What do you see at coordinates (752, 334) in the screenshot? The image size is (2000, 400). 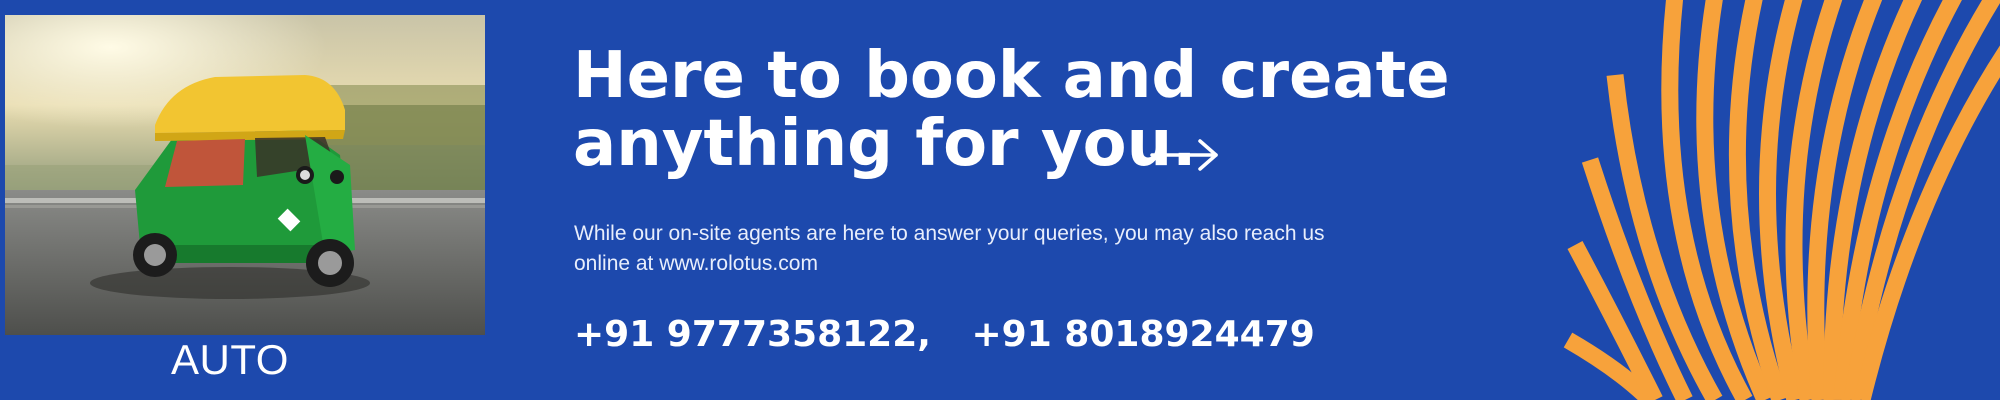 I see `phone-number-1: +91 9777358122,` at bounding box center [752, 334].